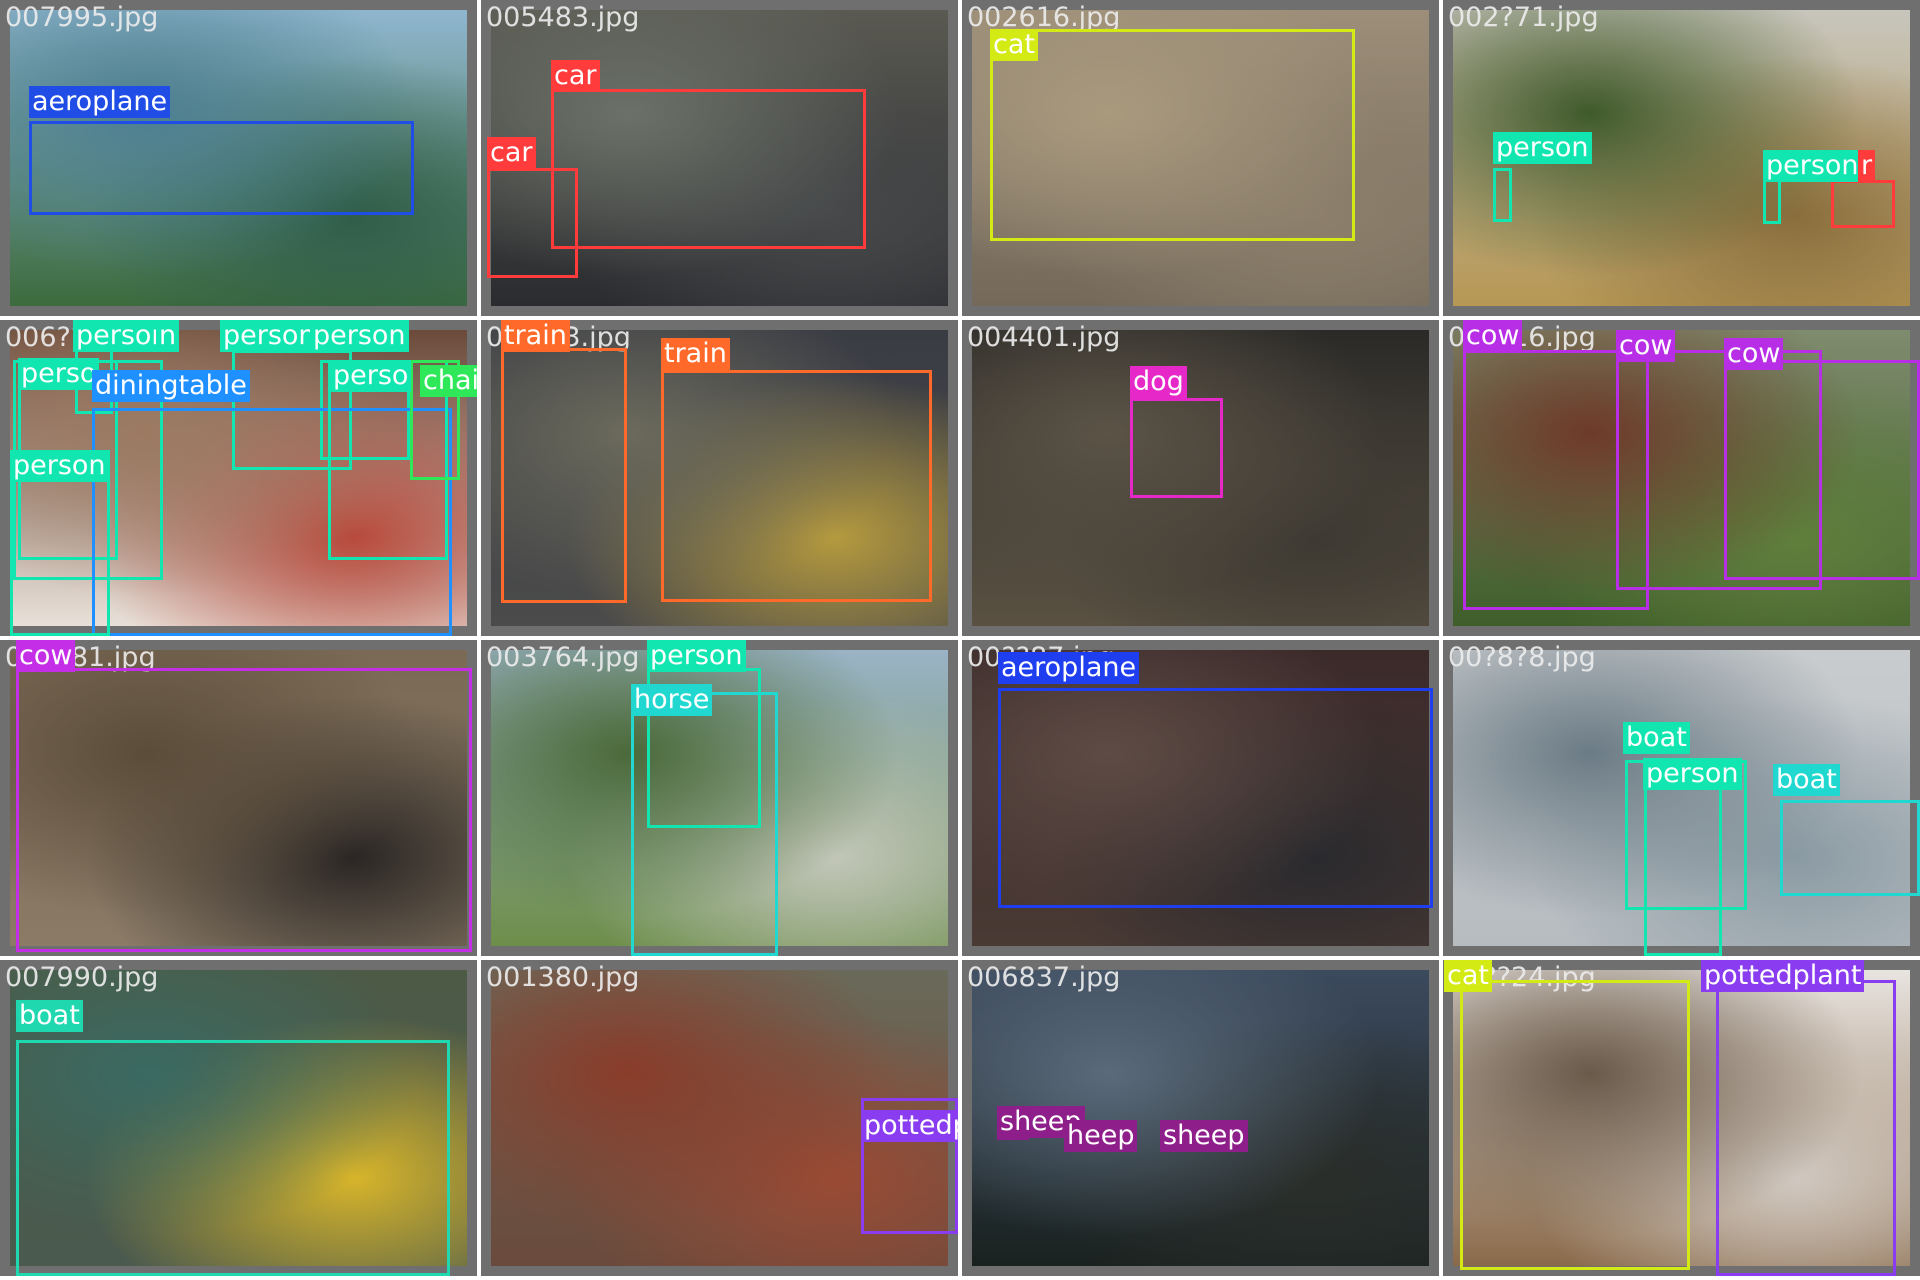 This screenshot has width=1920, height=1280. I want to click on image-tile: 007995.jpg aeroplane, so click(238, 158).